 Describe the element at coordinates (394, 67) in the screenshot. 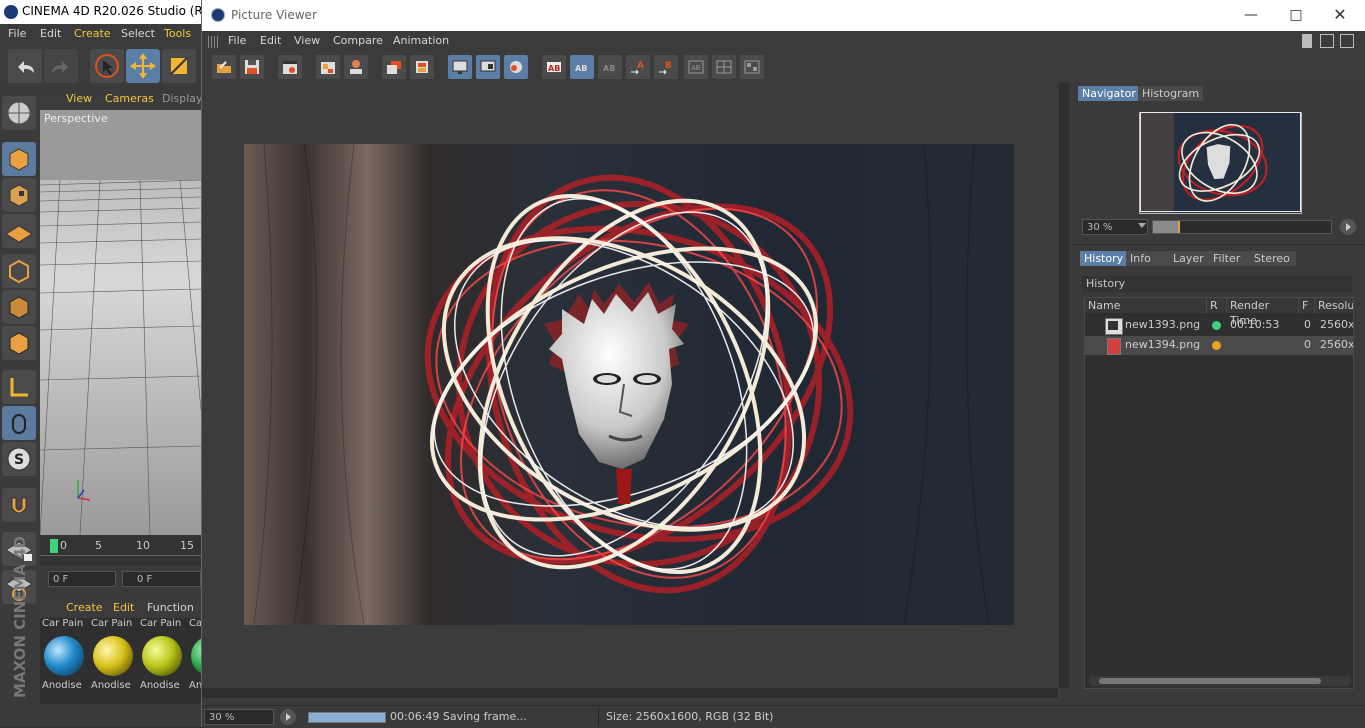

I see `copy-layers-button` at that location.